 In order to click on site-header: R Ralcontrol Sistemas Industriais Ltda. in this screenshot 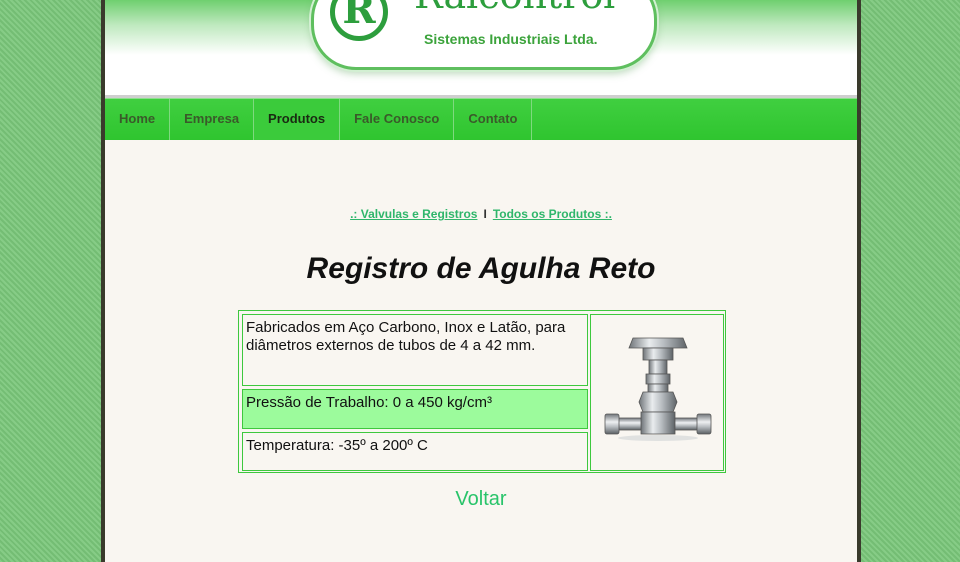, I will do `click(481, 47)`.